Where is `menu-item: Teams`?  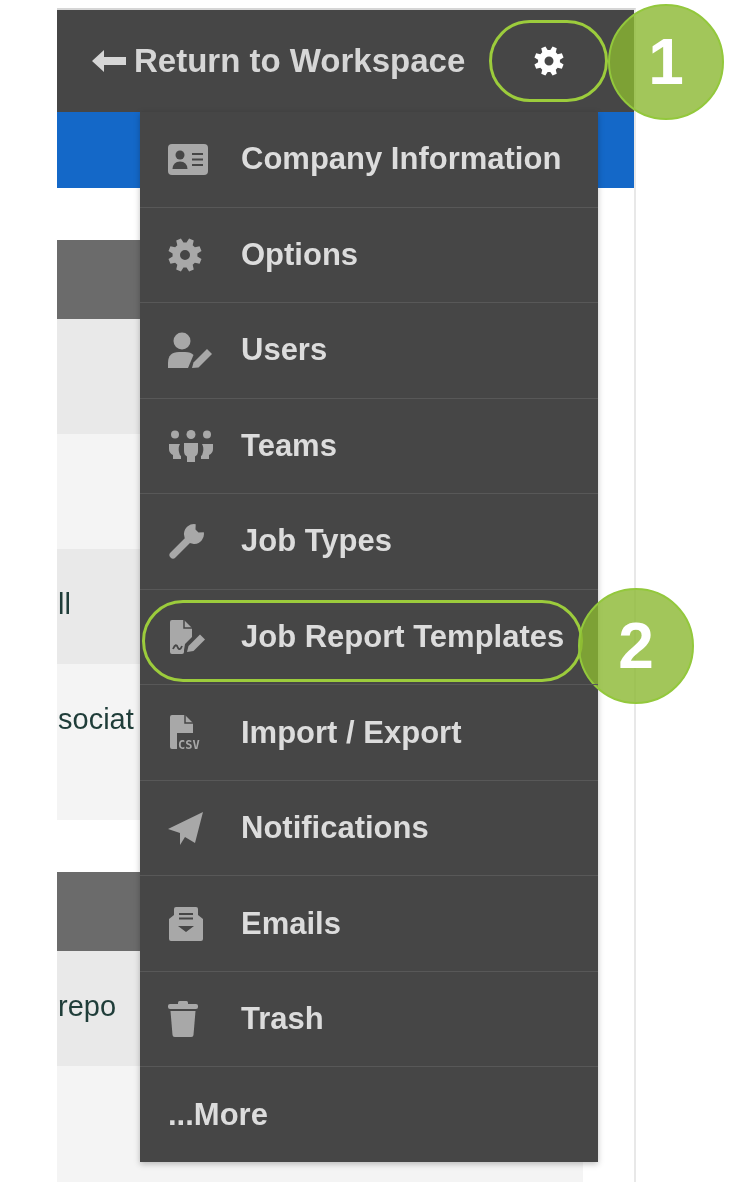 menu-item: Teams is located at coordinates (369, 446).